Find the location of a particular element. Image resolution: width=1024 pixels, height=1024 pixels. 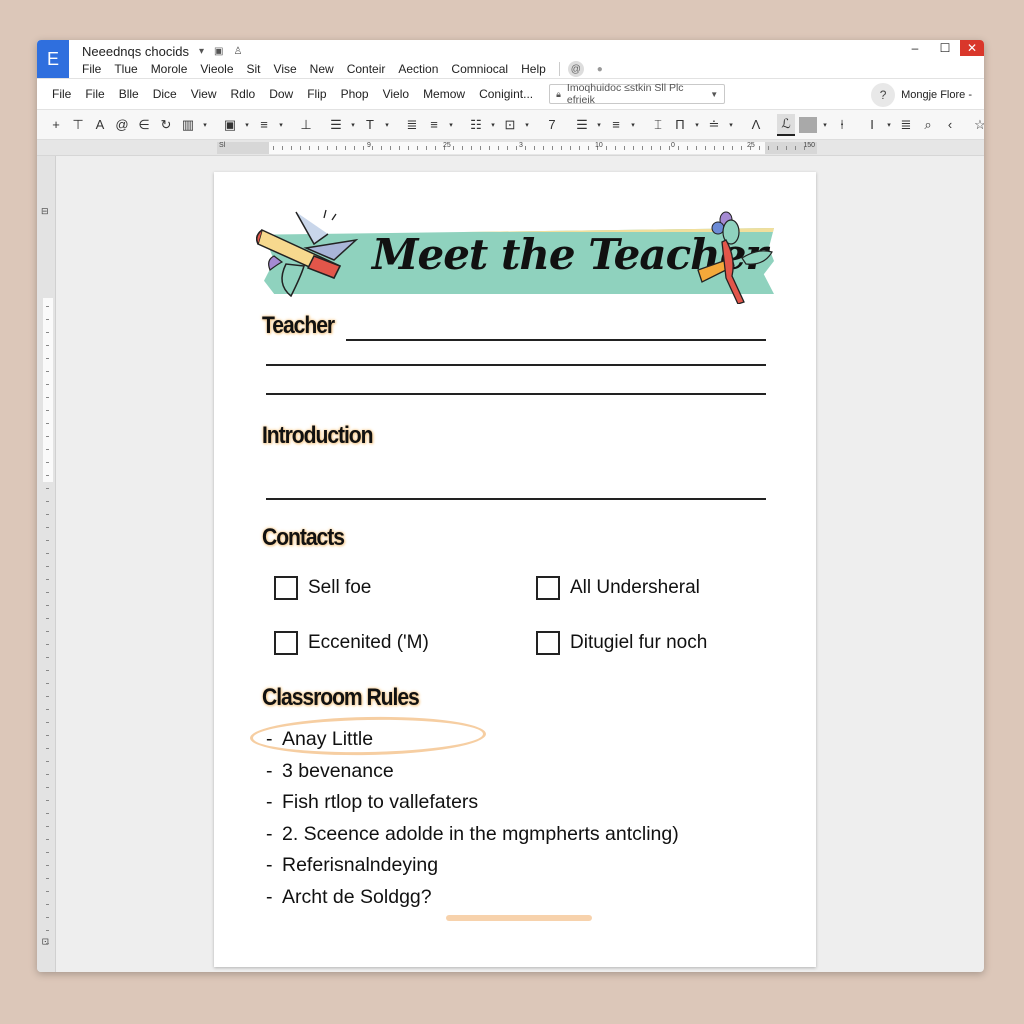

menu-item-comniocal: Comniocal is located at coordinates (482, 69).